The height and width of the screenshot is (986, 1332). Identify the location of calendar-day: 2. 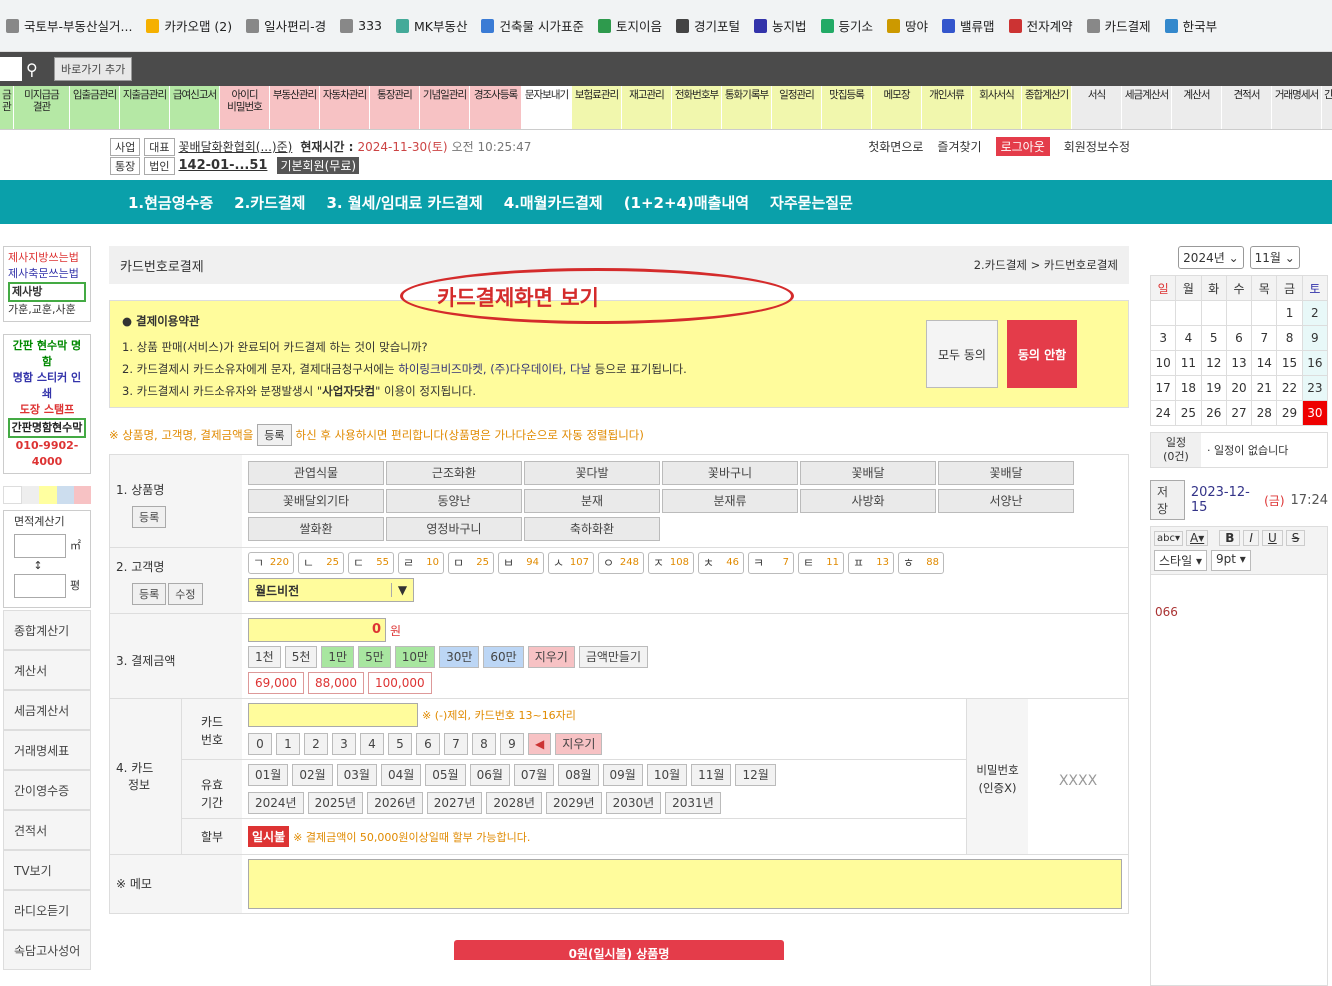
(1315, 313).